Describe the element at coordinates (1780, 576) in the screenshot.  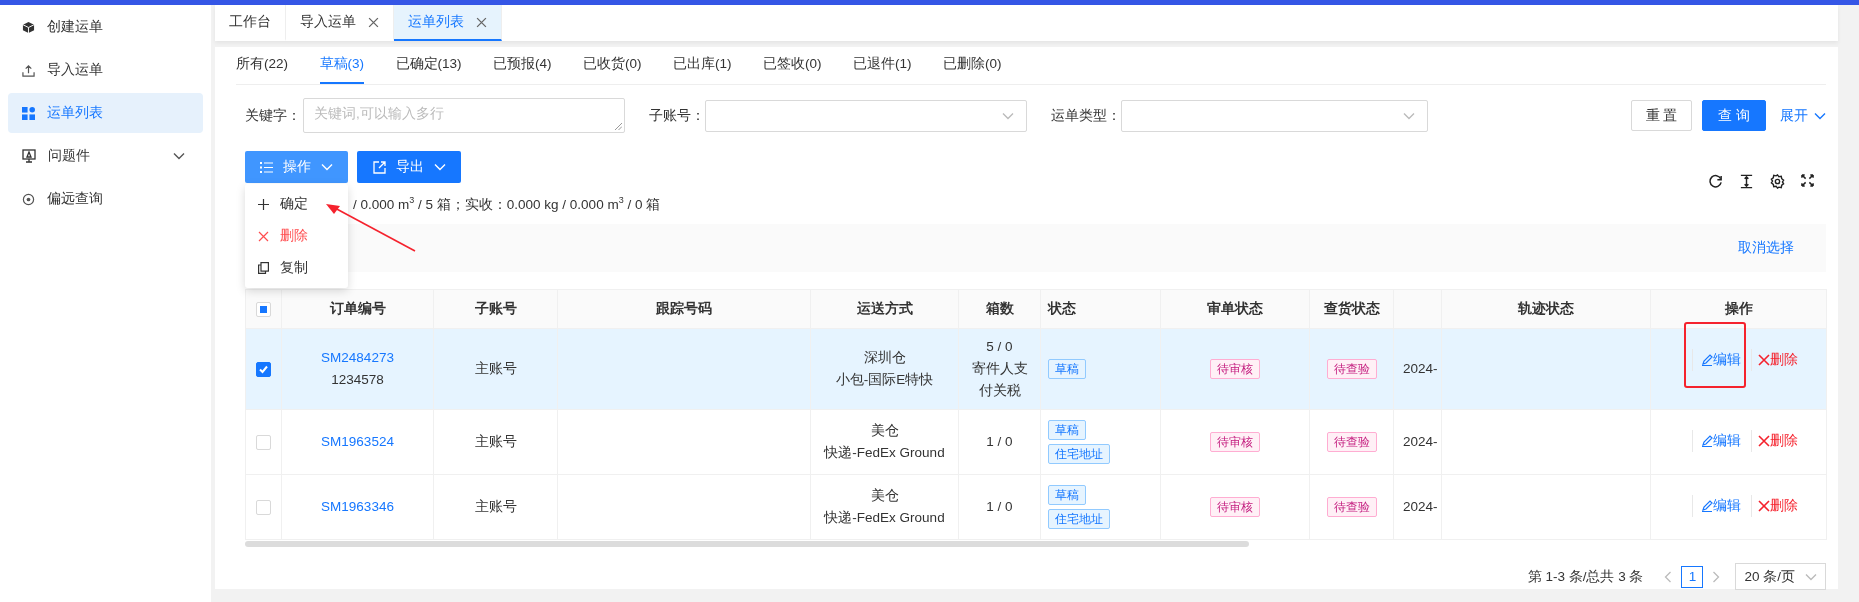
I see `page-size-select: 20 条/页` at that location.